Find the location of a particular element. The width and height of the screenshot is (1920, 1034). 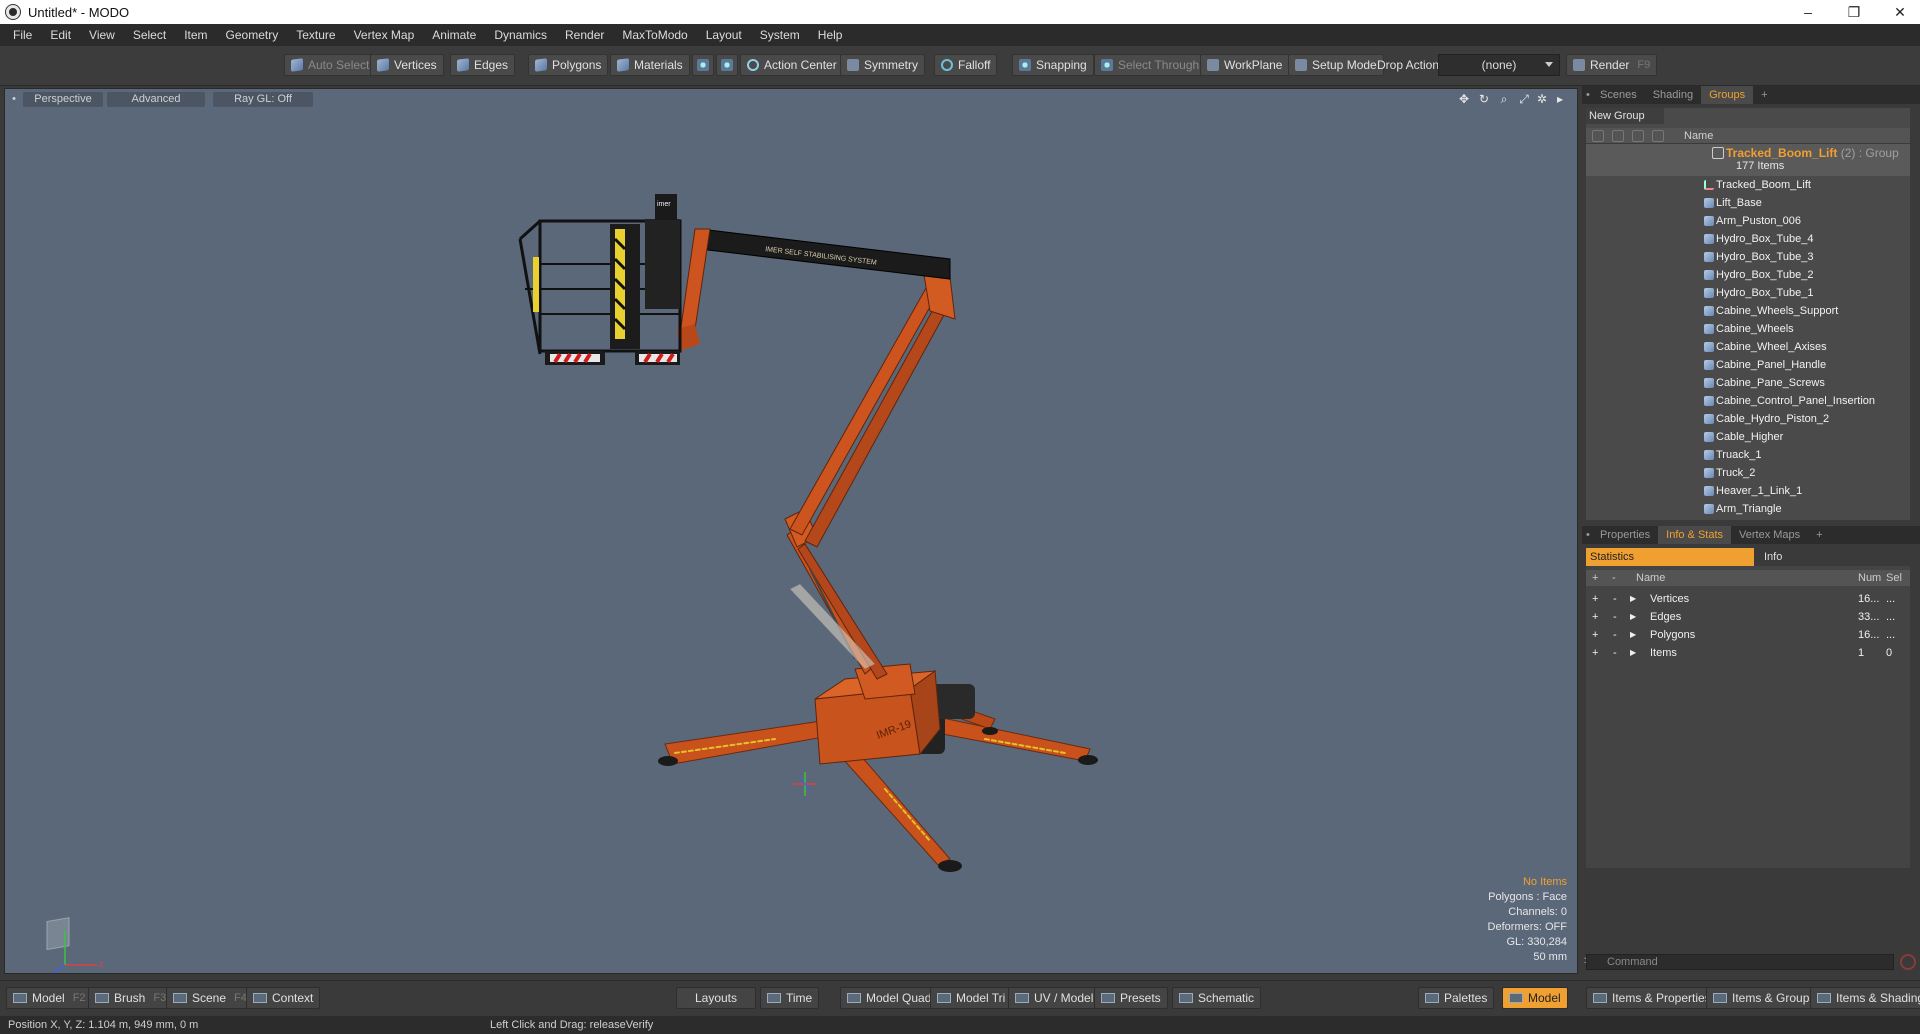

record-icon is located at coordinates (1908, 962).